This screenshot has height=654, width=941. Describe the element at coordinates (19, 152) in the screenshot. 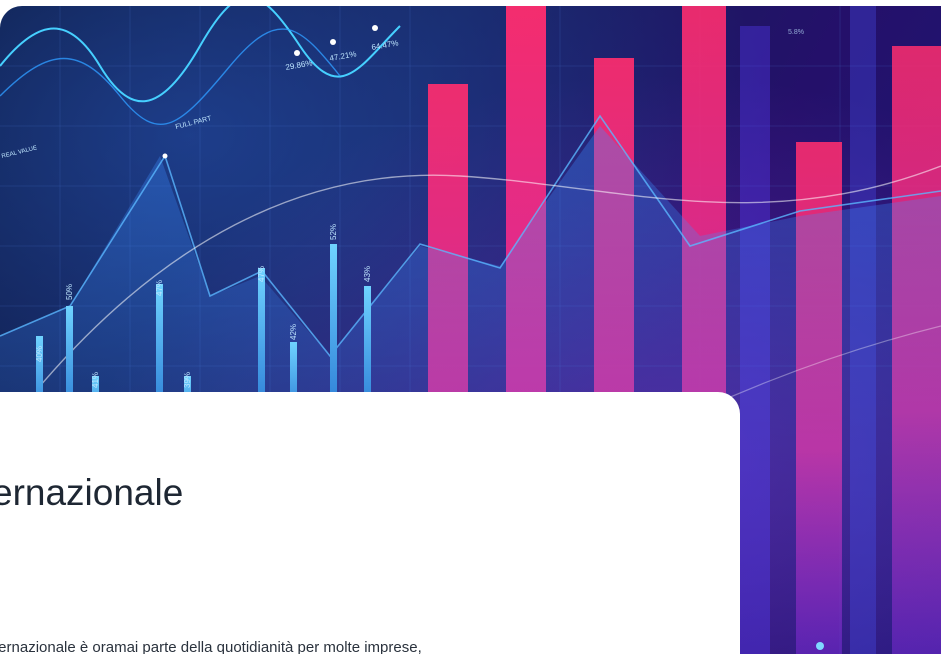

I see `left-label: REAL VALUE` at that location.